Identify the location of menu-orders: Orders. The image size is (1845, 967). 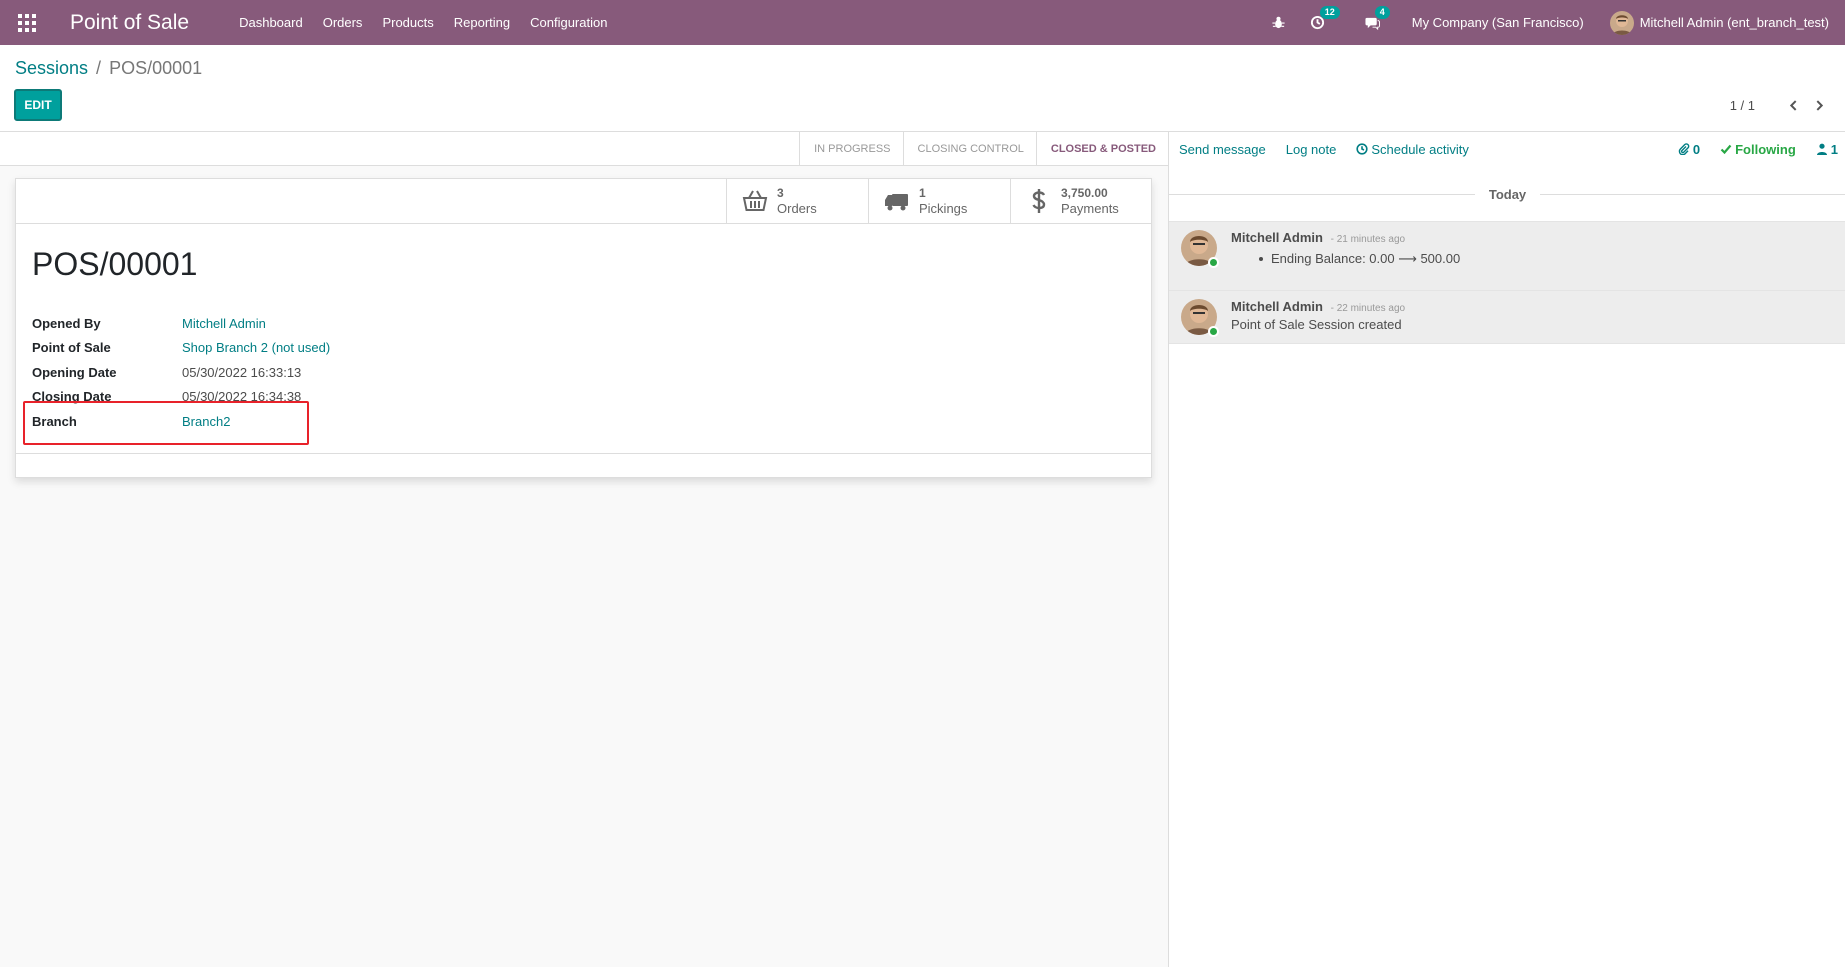
(343, 22).